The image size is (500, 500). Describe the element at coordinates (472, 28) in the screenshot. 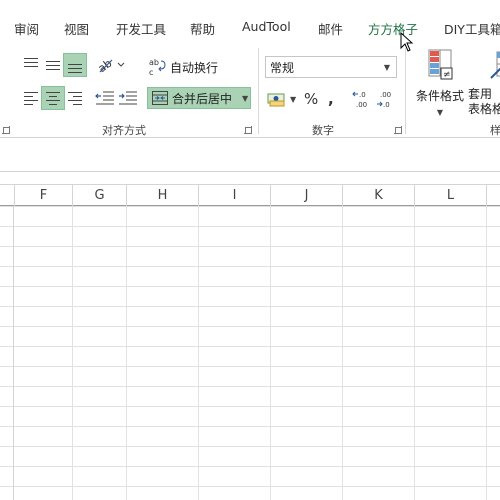

I see `tab-diy-toolbox: DIY工具箱` at that location.